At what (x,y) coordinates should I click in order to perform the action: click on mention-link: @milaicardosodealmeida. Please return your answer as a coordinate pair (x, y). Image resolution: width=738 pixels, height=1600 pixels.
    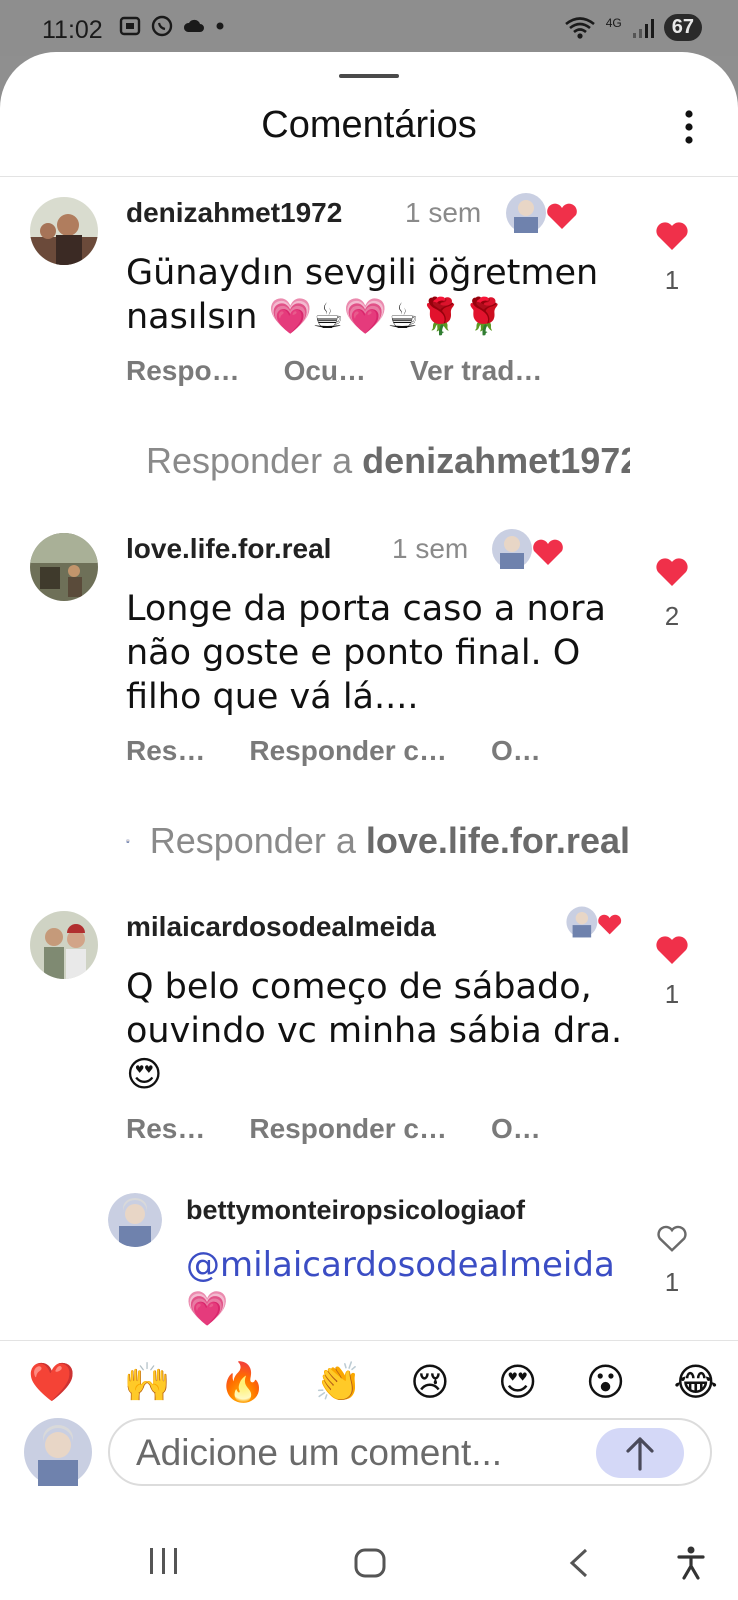
    Looking at the image, I should click on (400, 1265).